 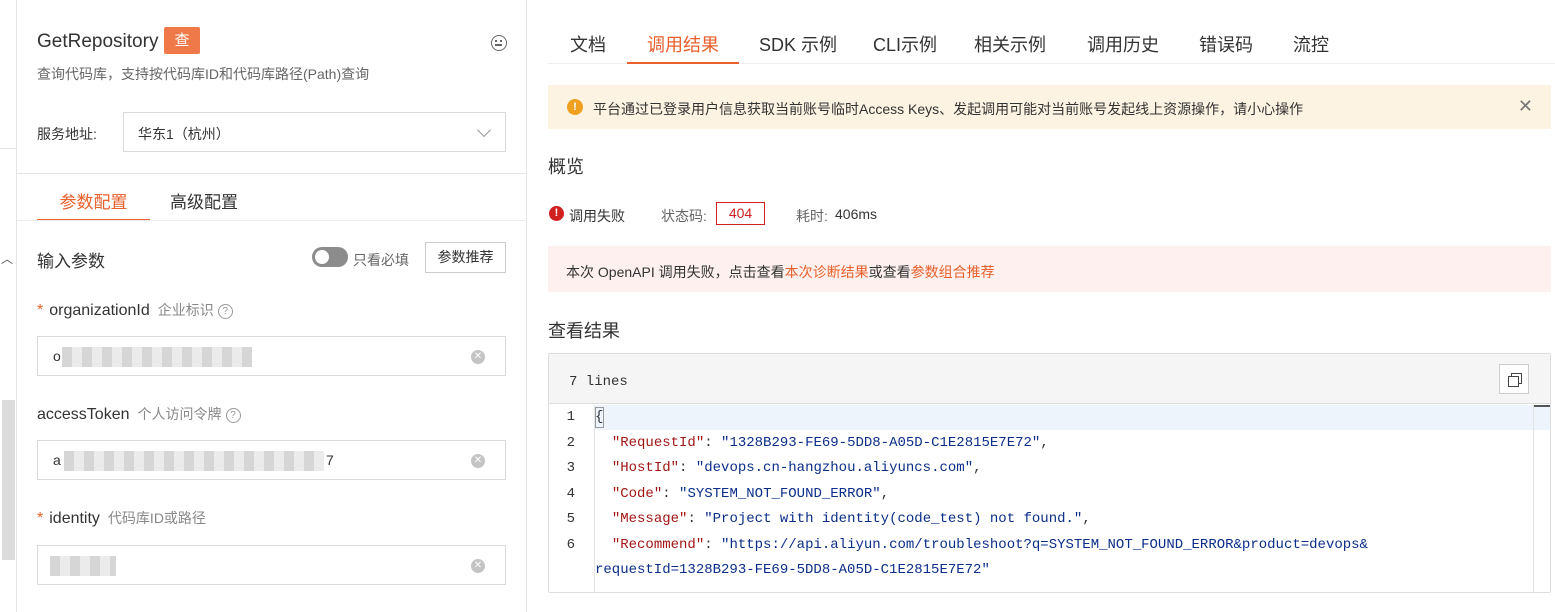 I want to click on service-address-value: 华东1（杭州）, so click(x=184, y=134).